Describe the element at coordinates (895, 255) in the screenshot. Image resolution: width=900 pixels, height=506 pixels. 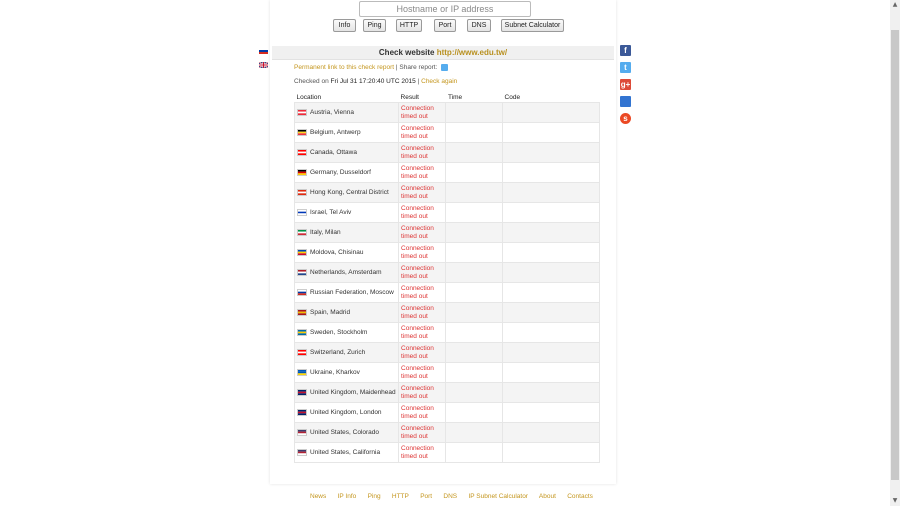
I see `scrollbar-thumb` at that location.